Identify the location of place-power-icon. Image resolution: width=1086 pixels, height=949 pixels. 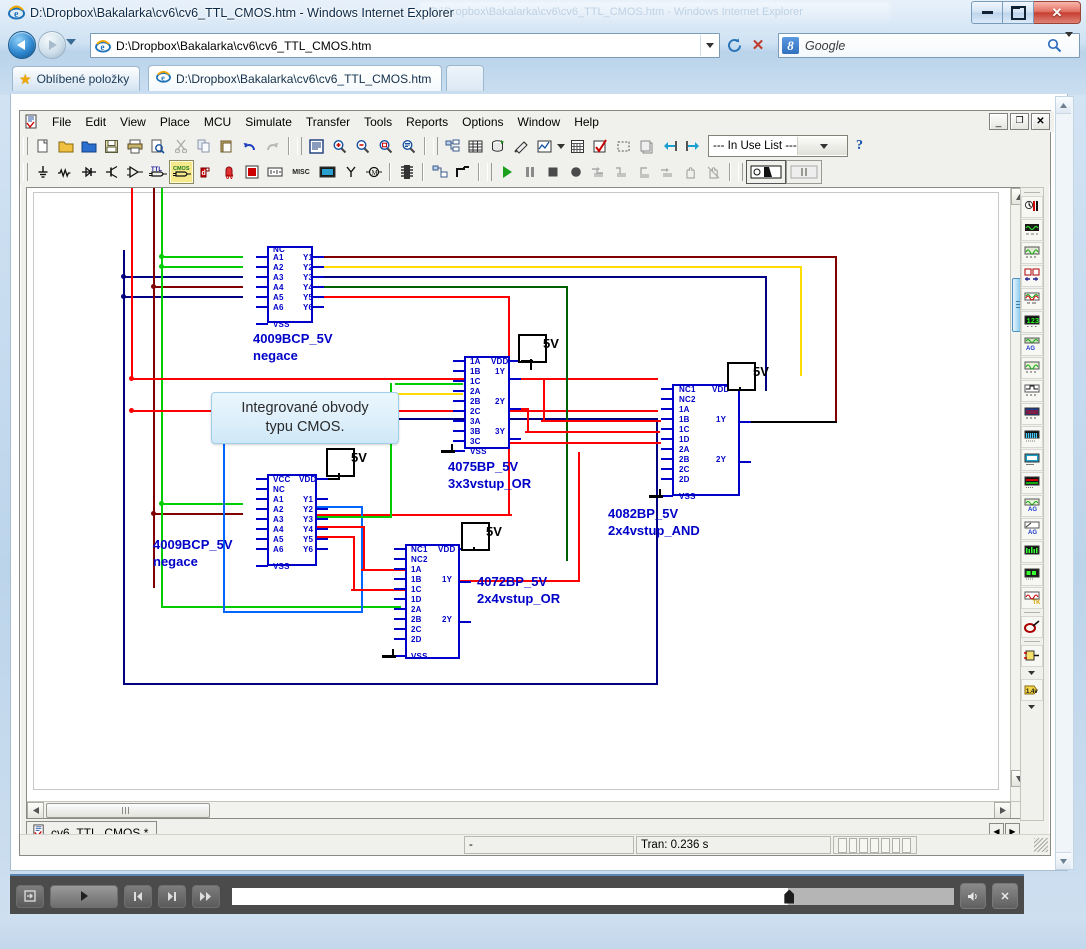
(274, 172).